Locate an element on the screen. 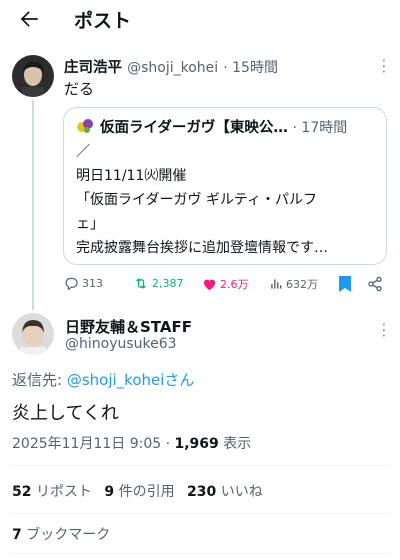 Image resolution: width=400 pixels, height=560 pixels. thread-line is located at coordinates (33, 205).